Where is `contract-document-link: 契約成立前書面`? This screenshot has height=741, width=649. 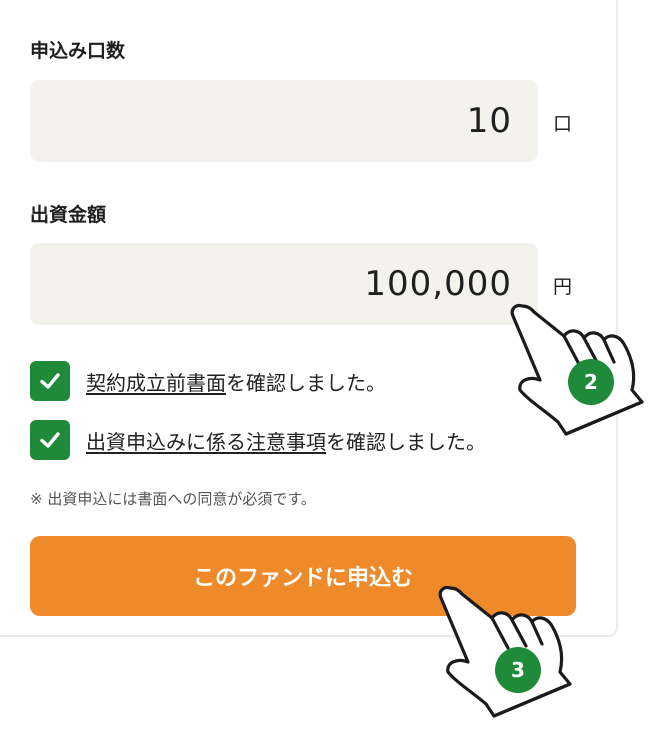 contract-document-link: 契約成立前書面 is located at coordinates (156, 383).